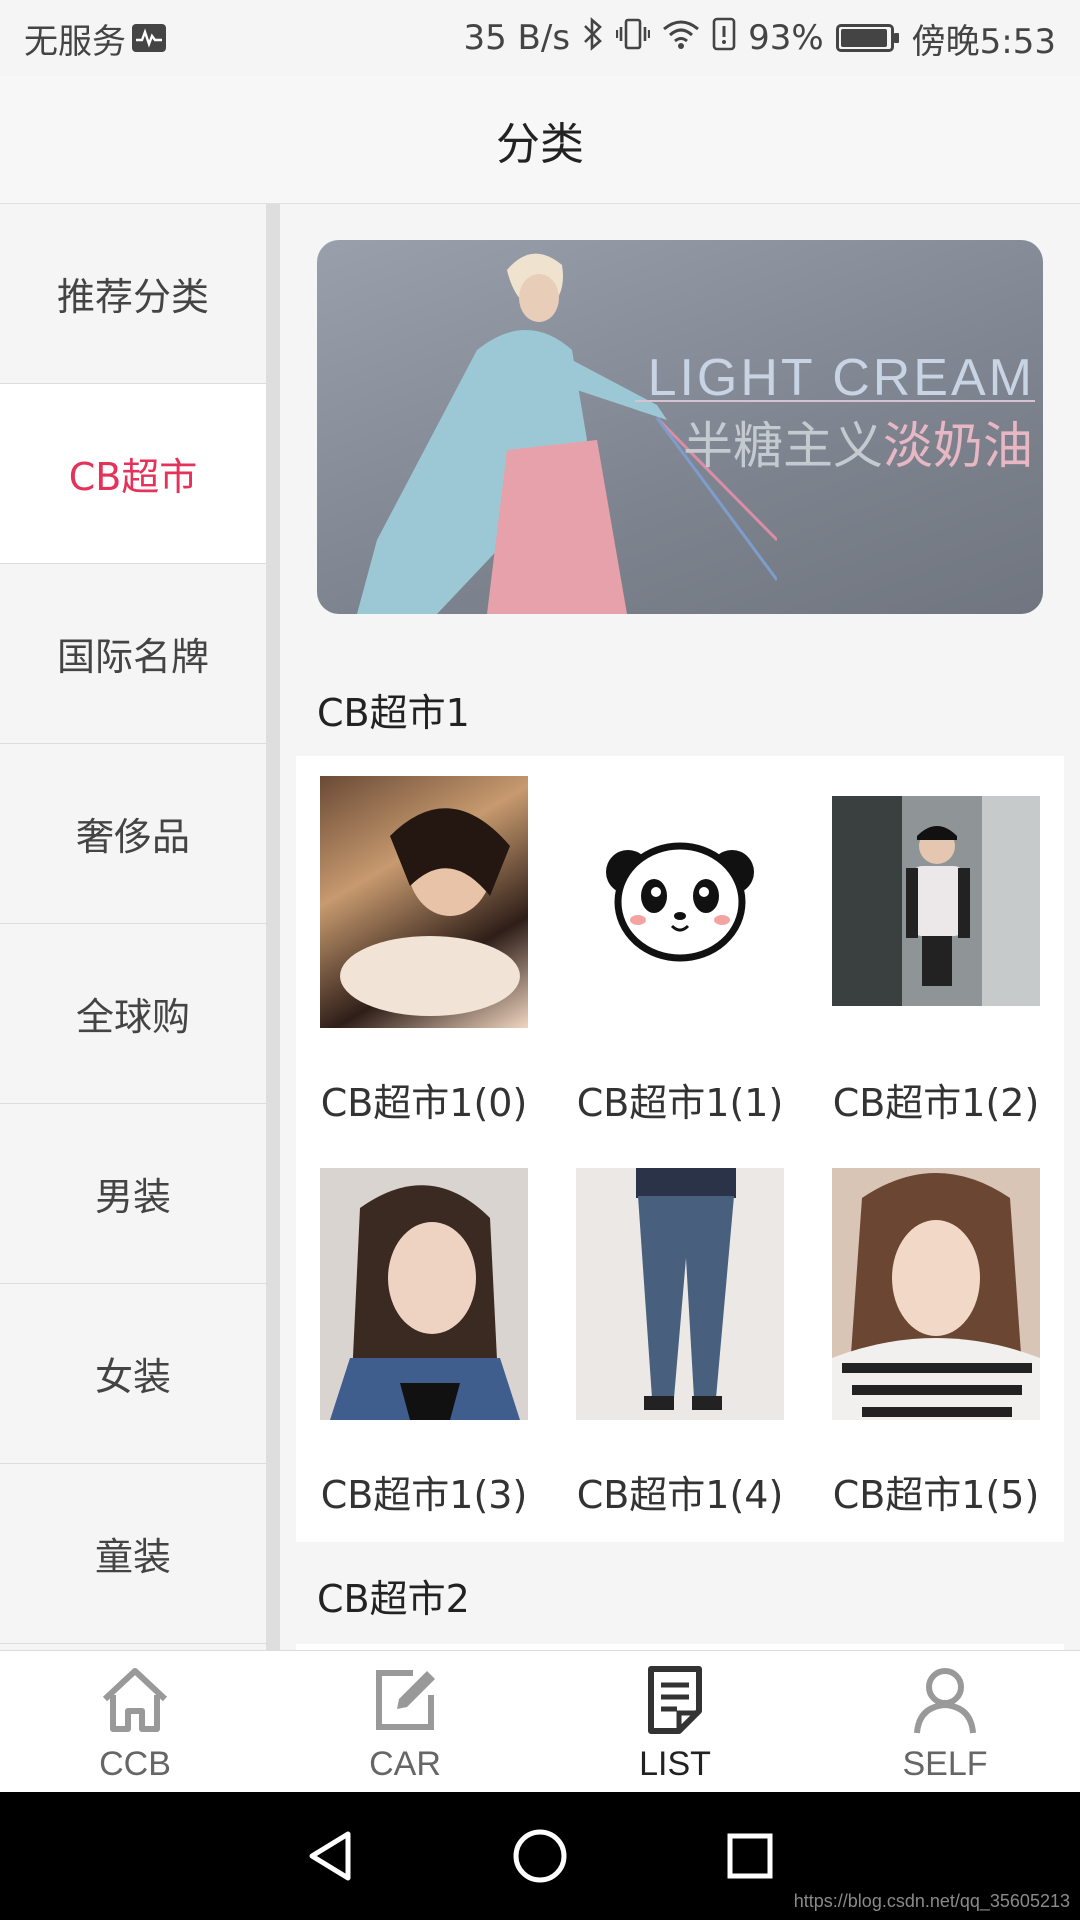 The image size is (1080, 1920). What do you see at coordinates (633, 38) in the screenshot?
I see `vibrate-icon` at bounding box center [633, 38].